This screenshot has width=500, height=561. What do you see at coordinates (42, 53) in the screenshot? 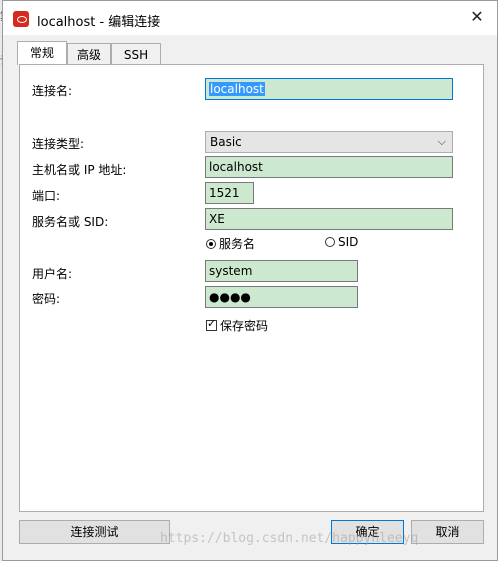
I see `tab-general: 常规` at bounding box center [42, 53].